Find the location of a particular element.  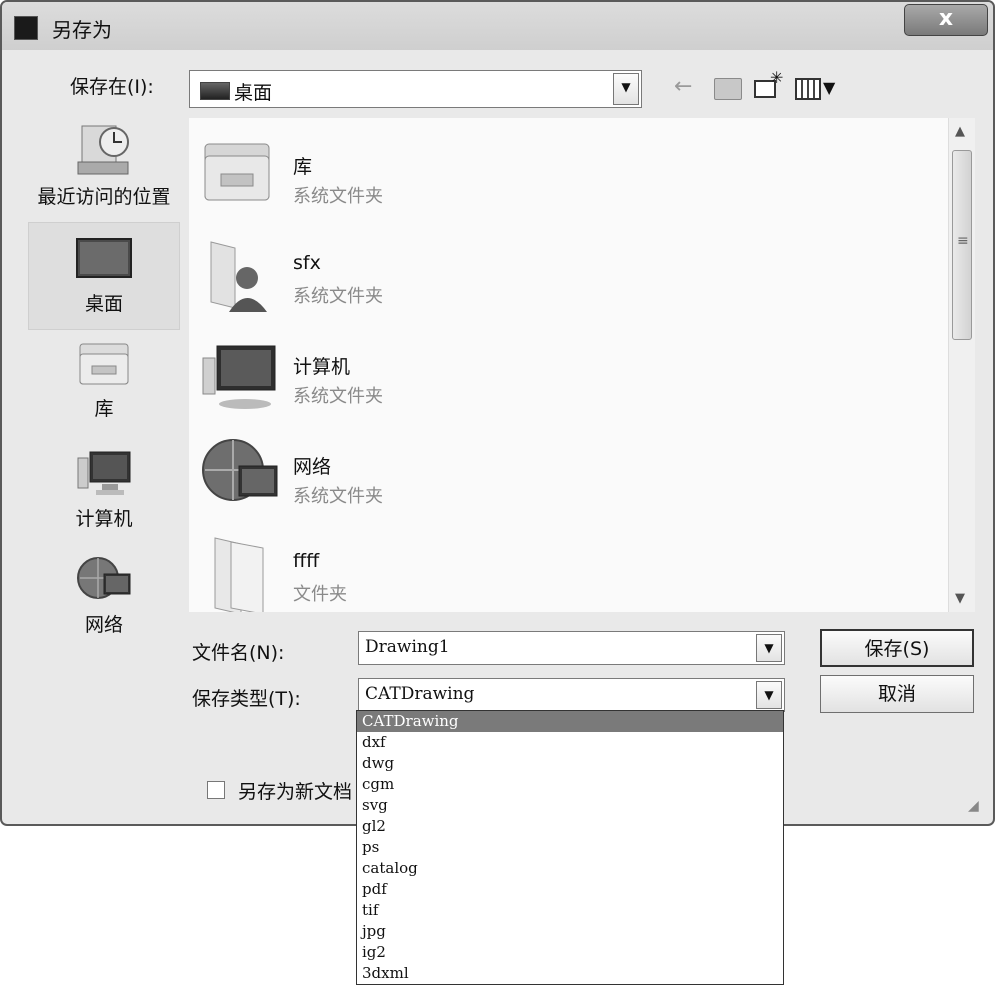

grip-icon: ≡ is located at coordinates (963, 241).